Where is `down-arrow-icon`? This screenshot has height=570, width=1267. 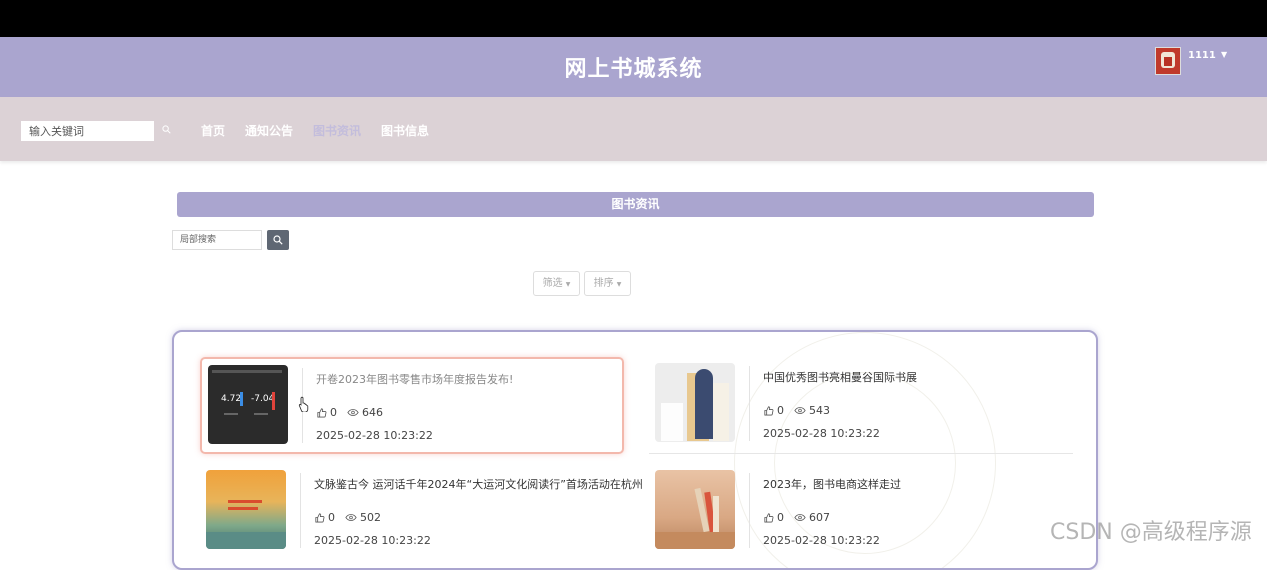 down-arrow-icon is located at coordinates (273, 401).